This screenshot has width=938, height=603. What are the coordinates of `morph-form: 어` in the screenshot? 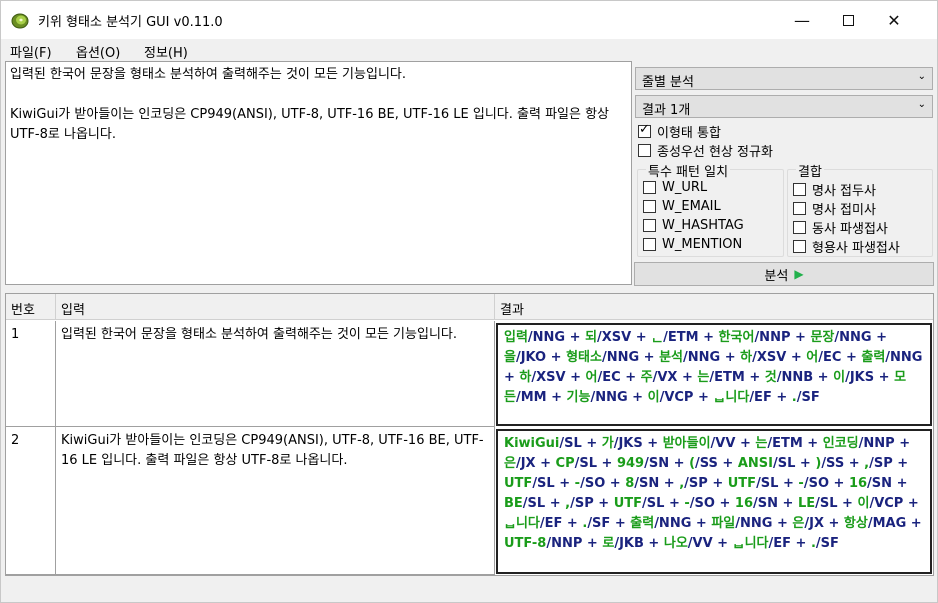 It's located at (812, 357).